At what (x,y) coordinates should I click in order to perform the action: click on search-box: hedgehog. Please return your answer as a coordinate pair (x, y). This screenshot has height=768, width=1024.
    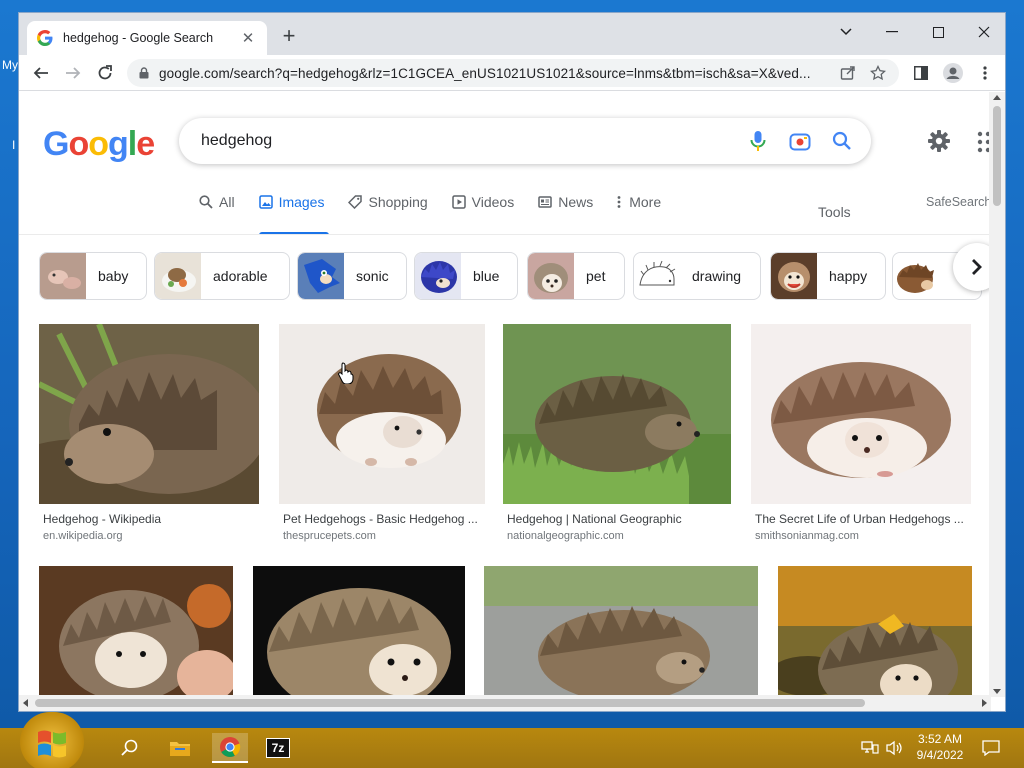
    Looking at the image, I should click on (525, 141).